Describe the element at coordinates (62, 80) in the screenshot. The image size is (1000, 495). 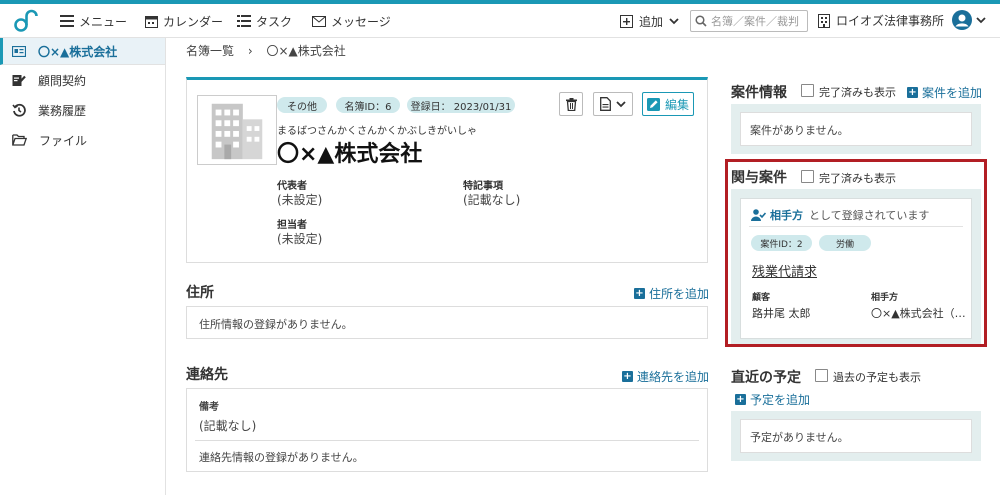
I see `sidebar-item-label: 顧問契約` at that location.